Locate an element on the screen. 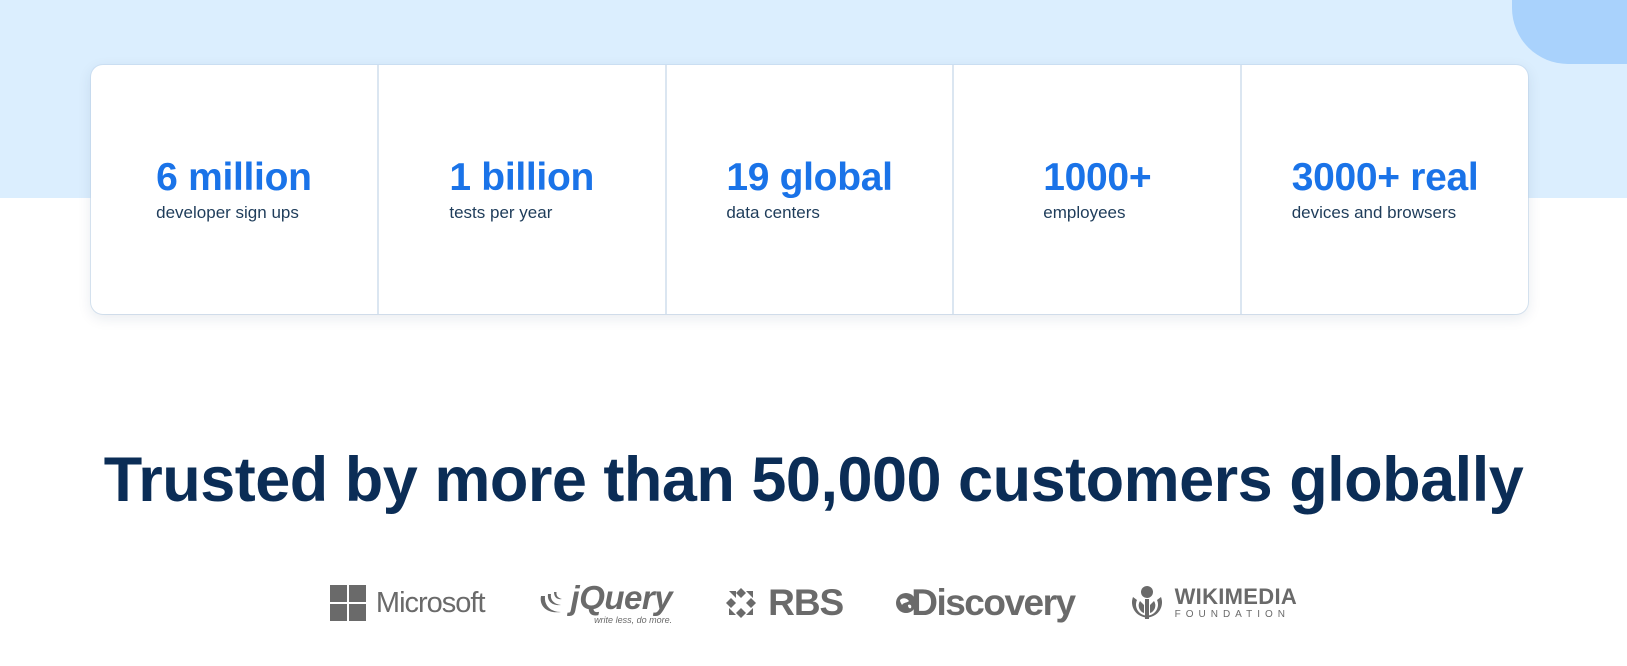 The height and width of the screenshot is (666, 1627). microsoft-grid-icon is located at coordinates (347, 603).